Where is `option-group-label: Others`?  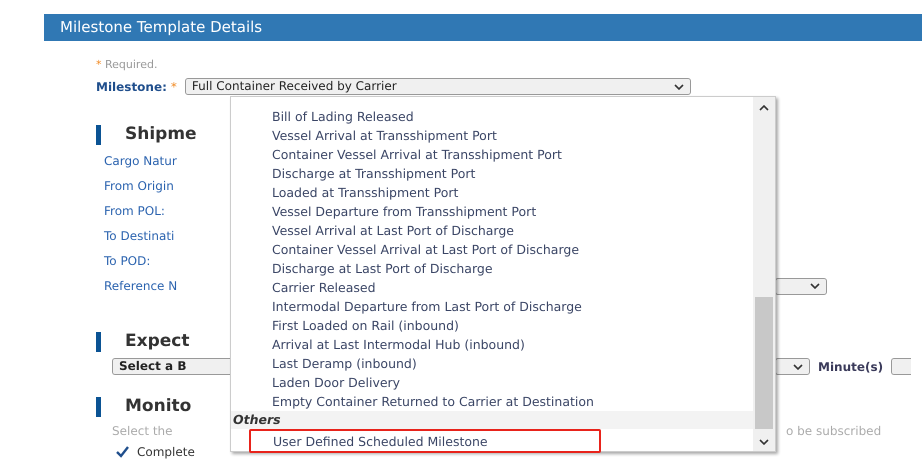 option-group-label: Others is located at coordinates (492, 420).